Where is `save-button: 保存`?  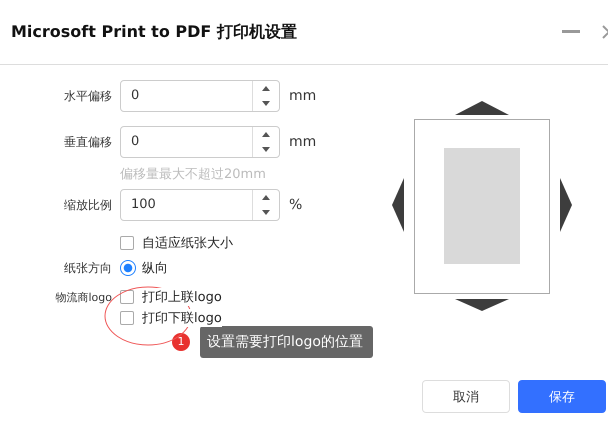
save-button: 保存 is located at coordinates (562, 396).